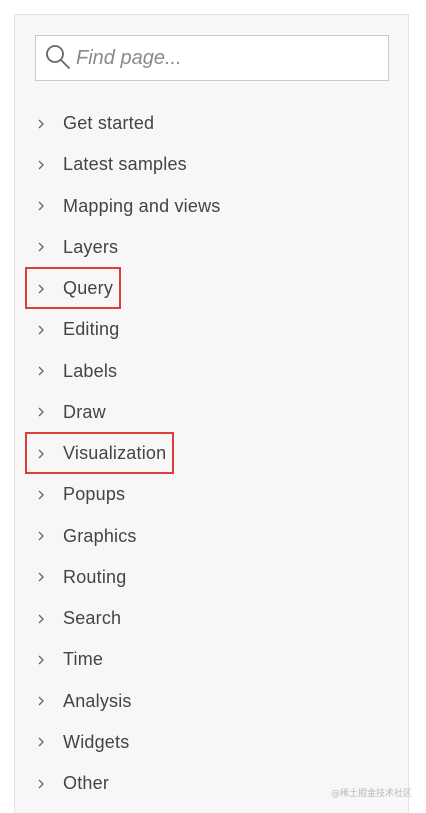 This screenshot has width=426, height=813. What do you see at coordinates (211, 123) in the screenshot?
I see `nav-item-get-started: Get started` at bounding box center [211, 123].